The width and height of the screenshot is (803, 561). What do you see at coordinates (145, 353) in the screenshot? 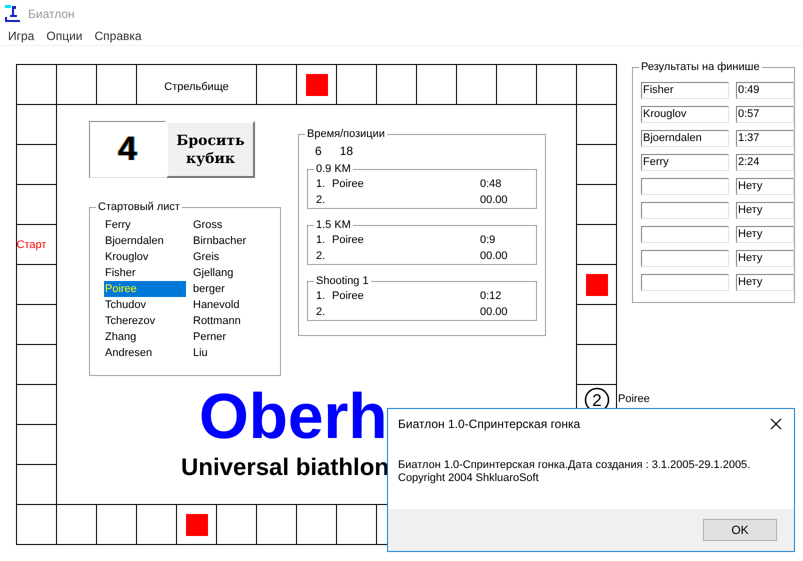
I see `list-item: Andresen` at bounding box center [145, 353].